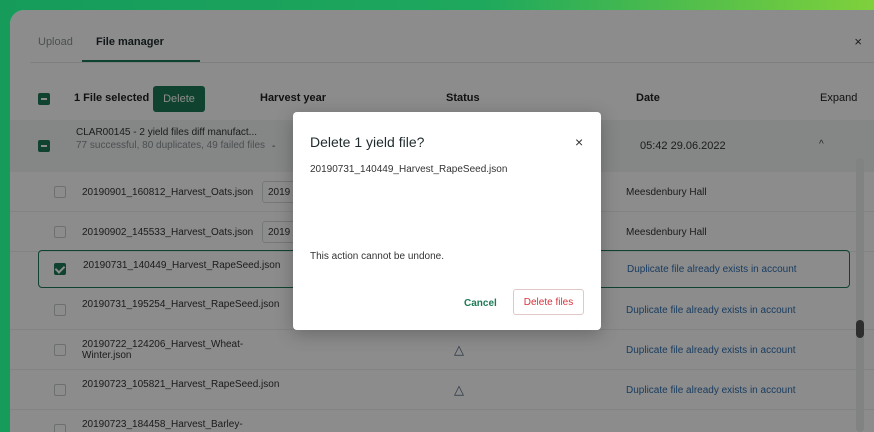 The height and width of the screenshot is (432, 874). What do you see at coordinates (409, 169) in the screenshot?
I see `dialog-file-name: 20190731_140449_Harvest_RapeSeed.json` at bounding box center [409, 169].